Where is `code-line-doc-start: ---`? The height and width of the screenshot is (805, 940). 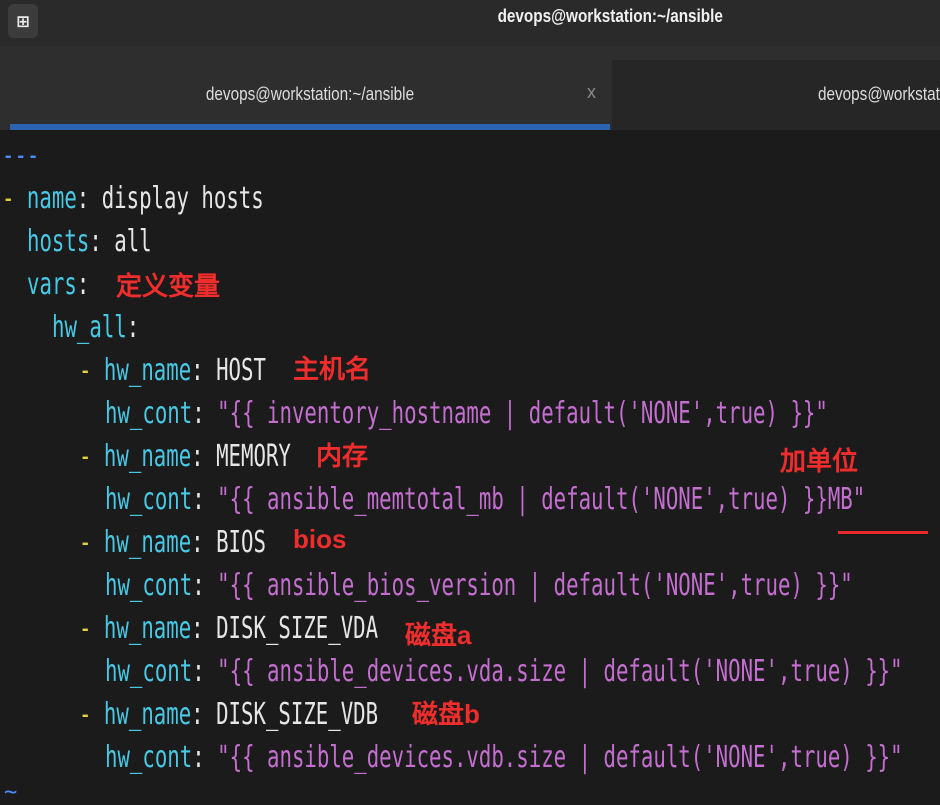 code-line-doc-start: --- is located at coordinates (21, 155).